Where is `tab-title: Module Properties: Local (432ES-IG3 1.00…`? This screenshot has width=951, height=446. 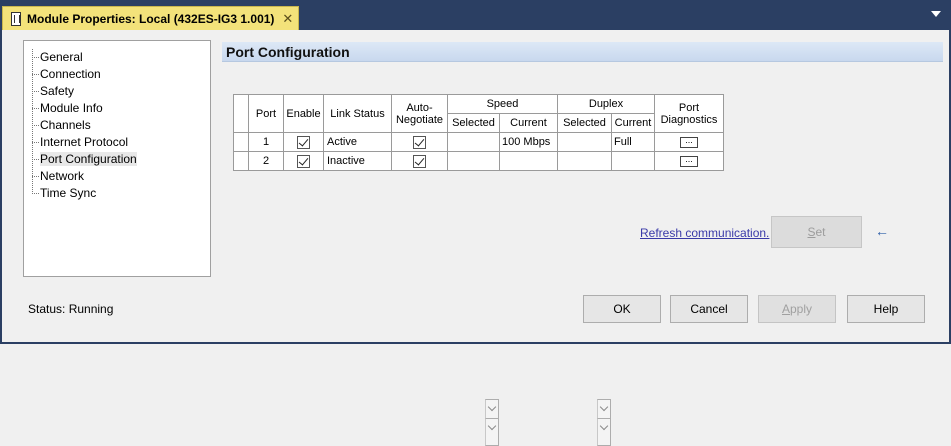 tab-title: Module Properties: Local (432ES-IG3 1.00… is located at coordinates (151, 18).